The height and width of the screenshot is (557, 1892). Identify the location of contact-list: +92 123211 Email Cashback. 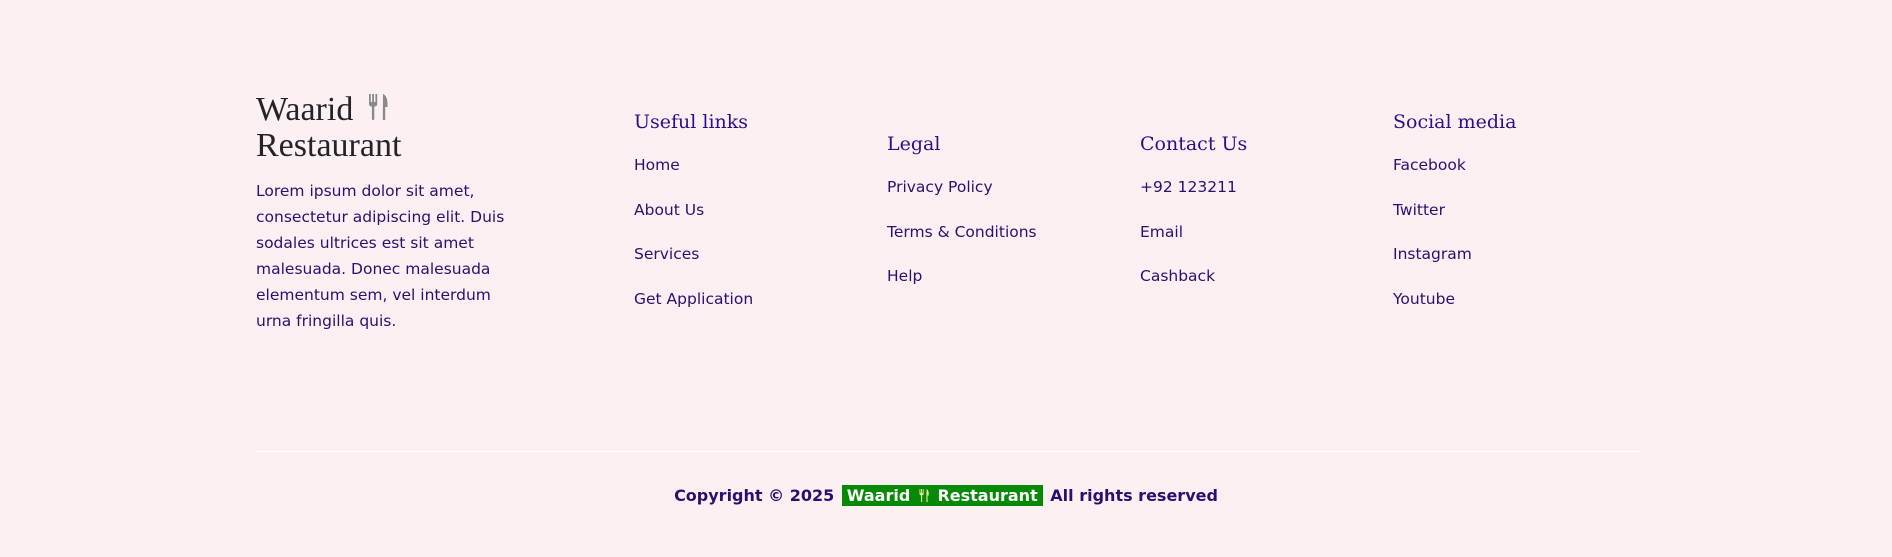
(1193, 244).